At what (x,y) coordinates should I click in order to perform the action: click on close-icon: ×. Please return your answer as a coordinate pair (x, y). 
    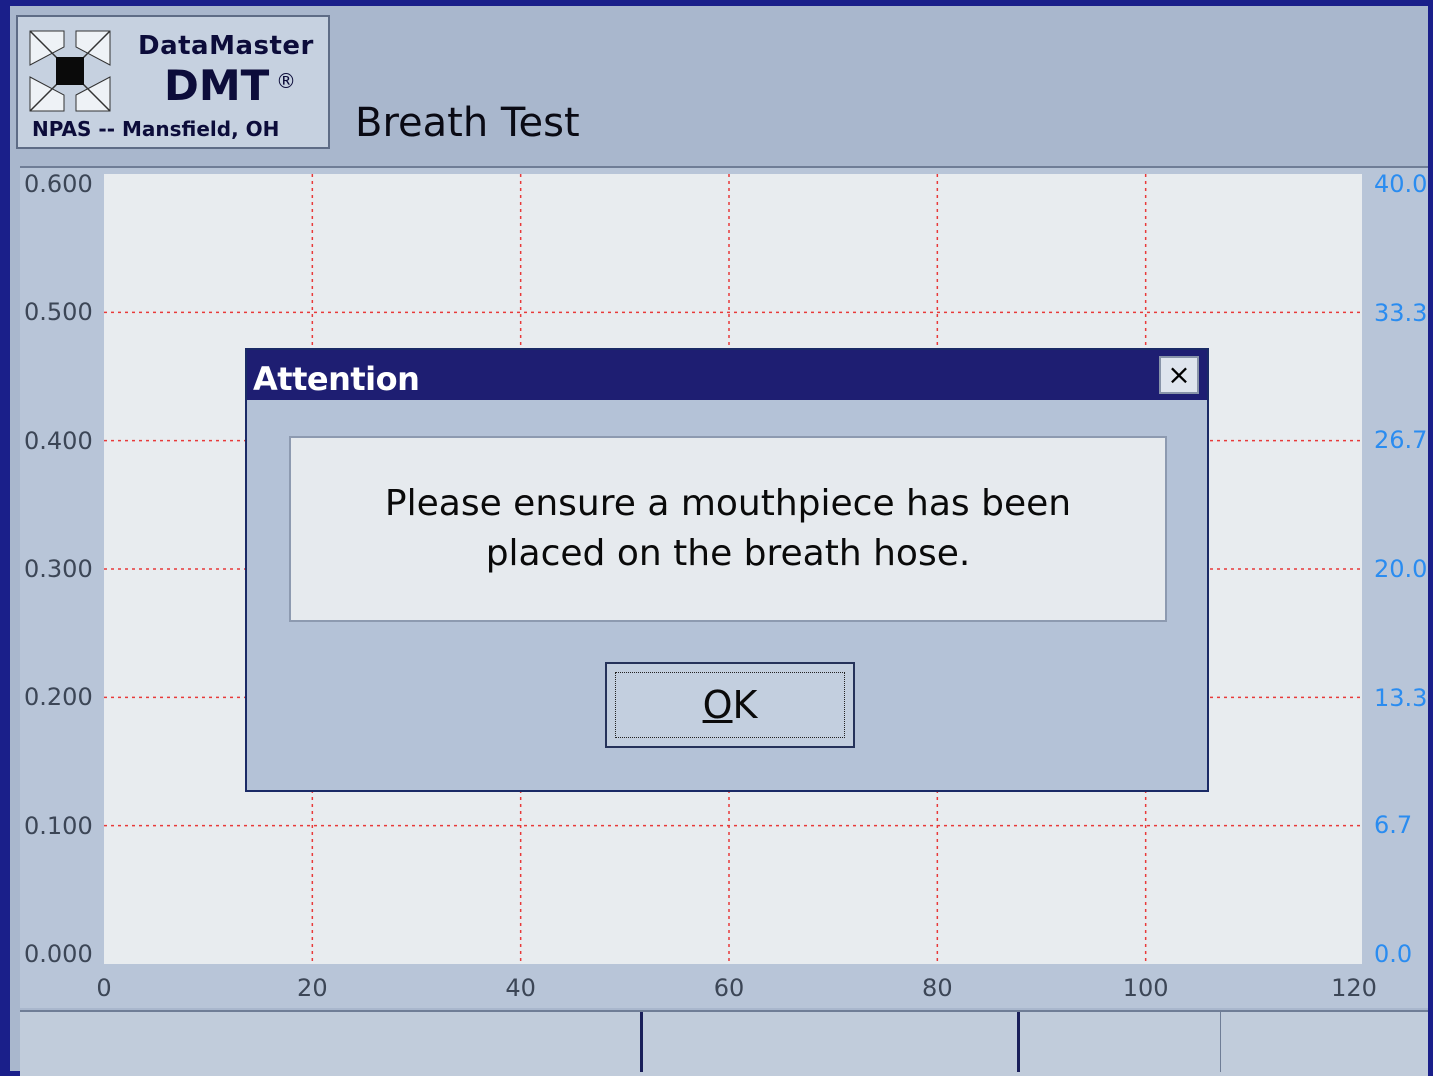
    Looking at the image, I should click on (1179, 374).